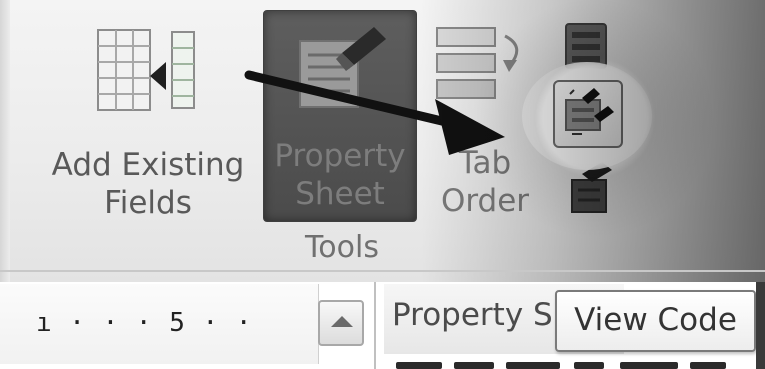 The height and width of the screenshot is (369, 765). Describe the element at coordinates (760, 325) in the screenshot. I see `right-edge-shadow` at that location.